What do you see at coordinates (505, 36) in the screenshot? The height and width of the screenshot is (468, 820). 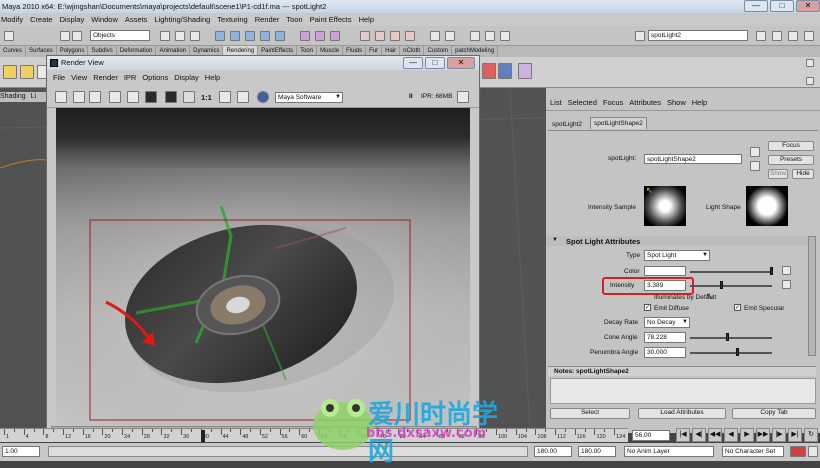 I see `render-settings-icon` at bounding box center [505, 36].